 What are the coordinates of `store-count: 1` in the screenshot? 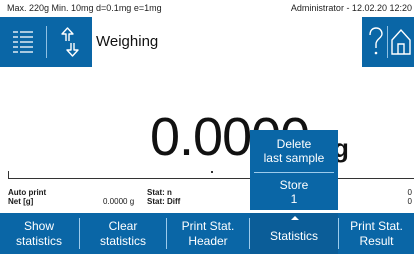 It's located at (294, 199).